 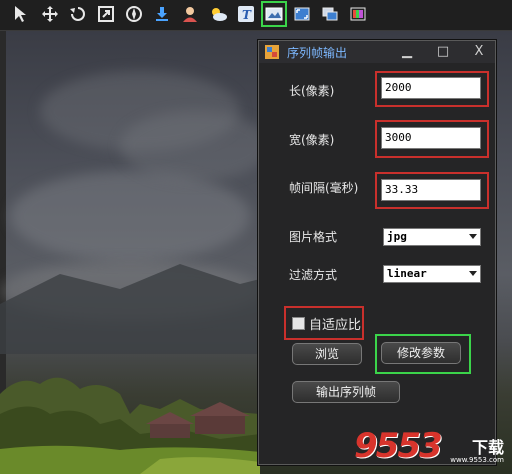 I want to click on modify-params-button: 修改参数, so click(x=421, y=353).